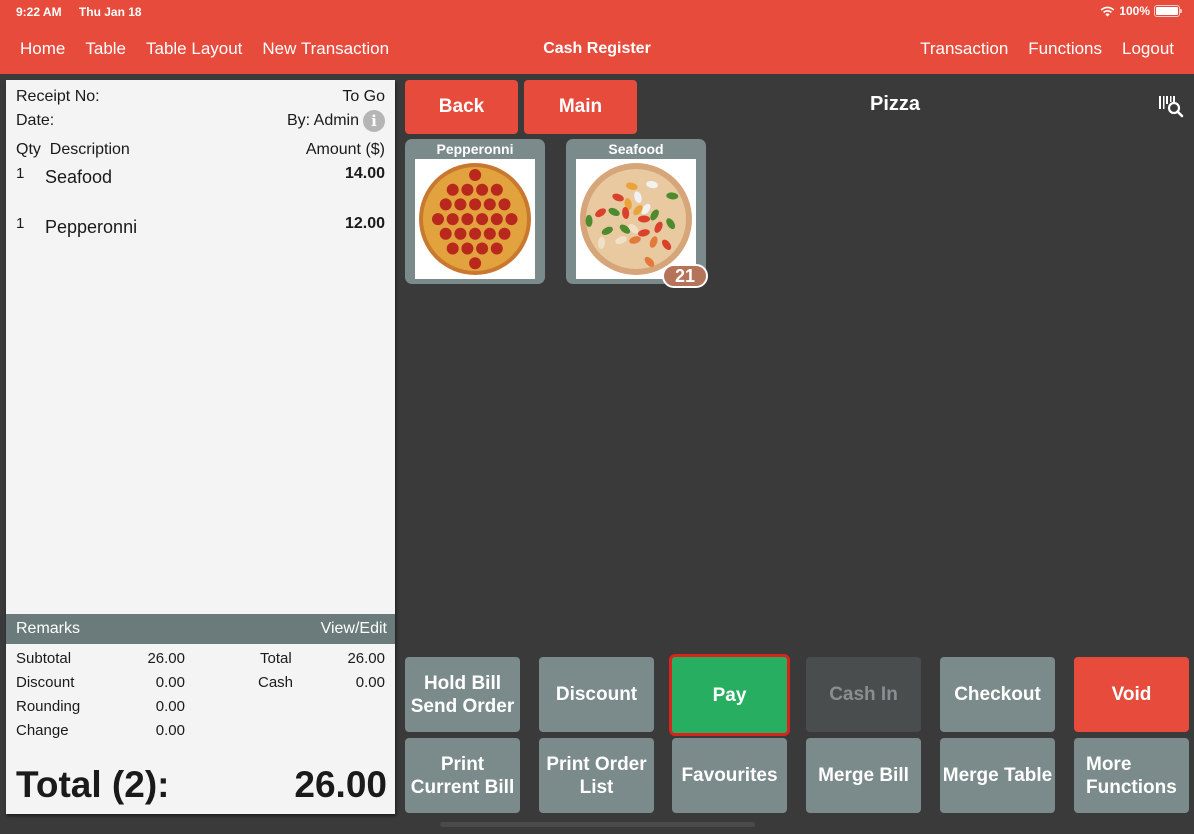 The height and width of the screenshot is (834, 1194). I want to click on wifi-icon, so click(1107, 11).